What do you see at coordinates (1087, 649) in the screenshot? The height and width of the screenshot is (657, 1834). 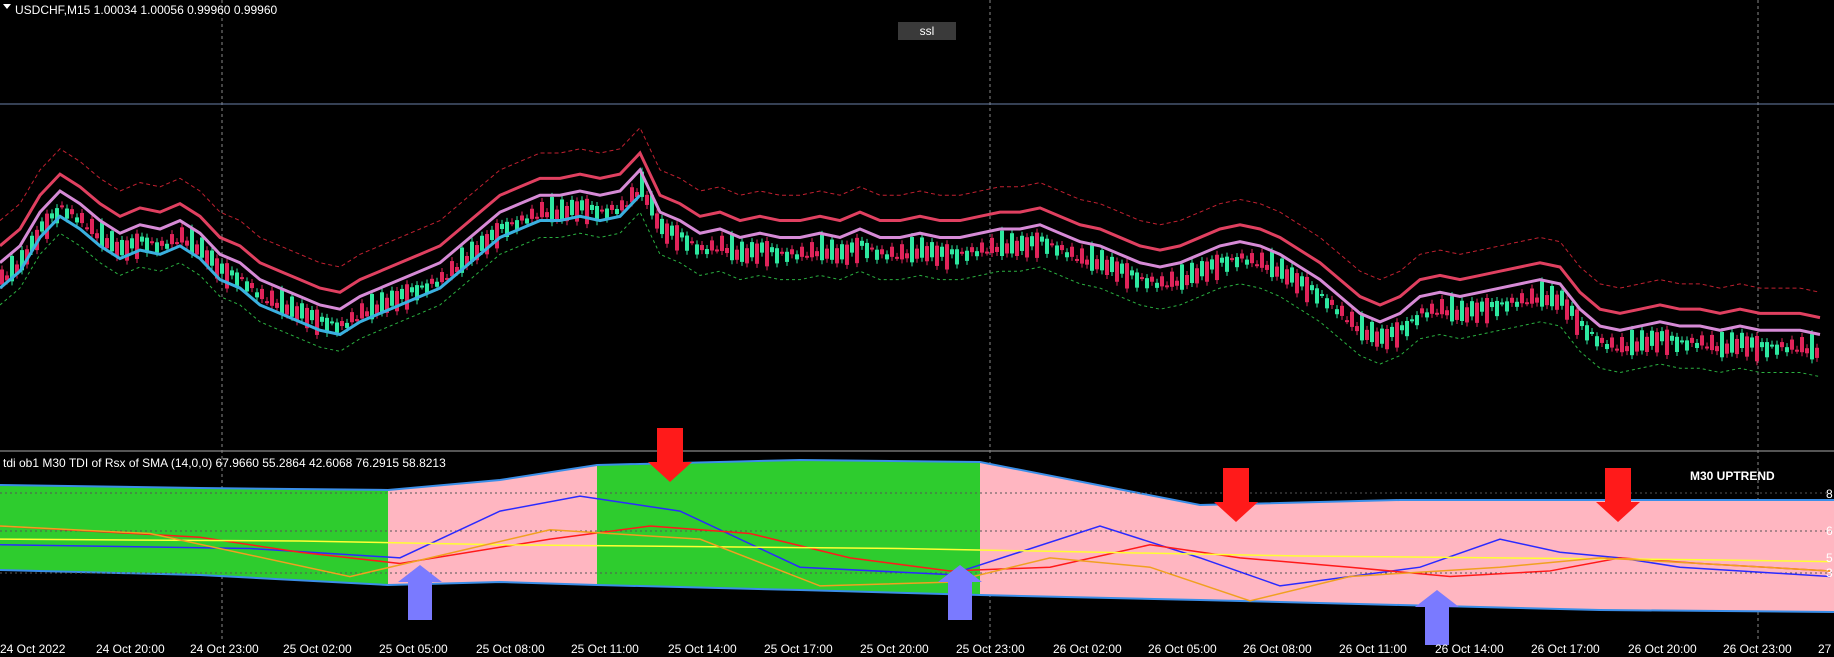 I see `x-tick-11: 26 Oct 02:00` at bounding box center [1087, 649].